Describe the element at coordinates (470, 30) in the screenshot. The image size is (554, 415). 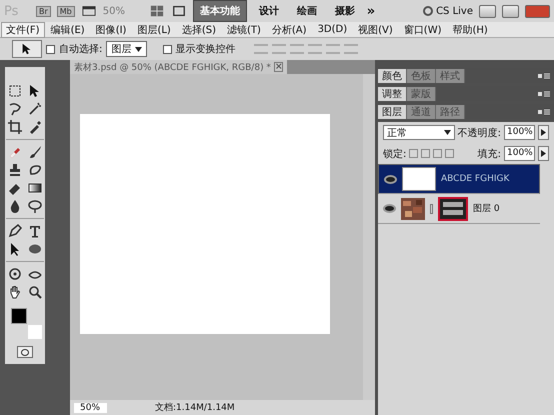
I see `menu-item: 帮助(H)` at that location.